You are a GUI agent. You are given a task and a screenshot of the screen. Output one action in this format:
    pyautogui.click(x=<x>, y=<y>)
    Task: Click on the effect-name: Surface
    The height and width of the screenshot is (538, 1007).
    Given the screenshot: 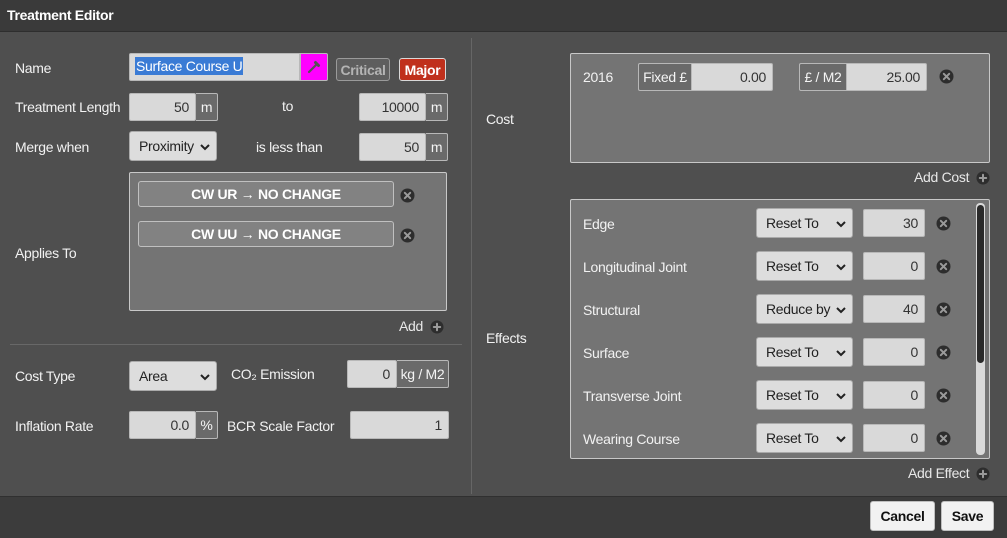 What is the action you would take?
    pyautogui.click(x=606, y=353)
    